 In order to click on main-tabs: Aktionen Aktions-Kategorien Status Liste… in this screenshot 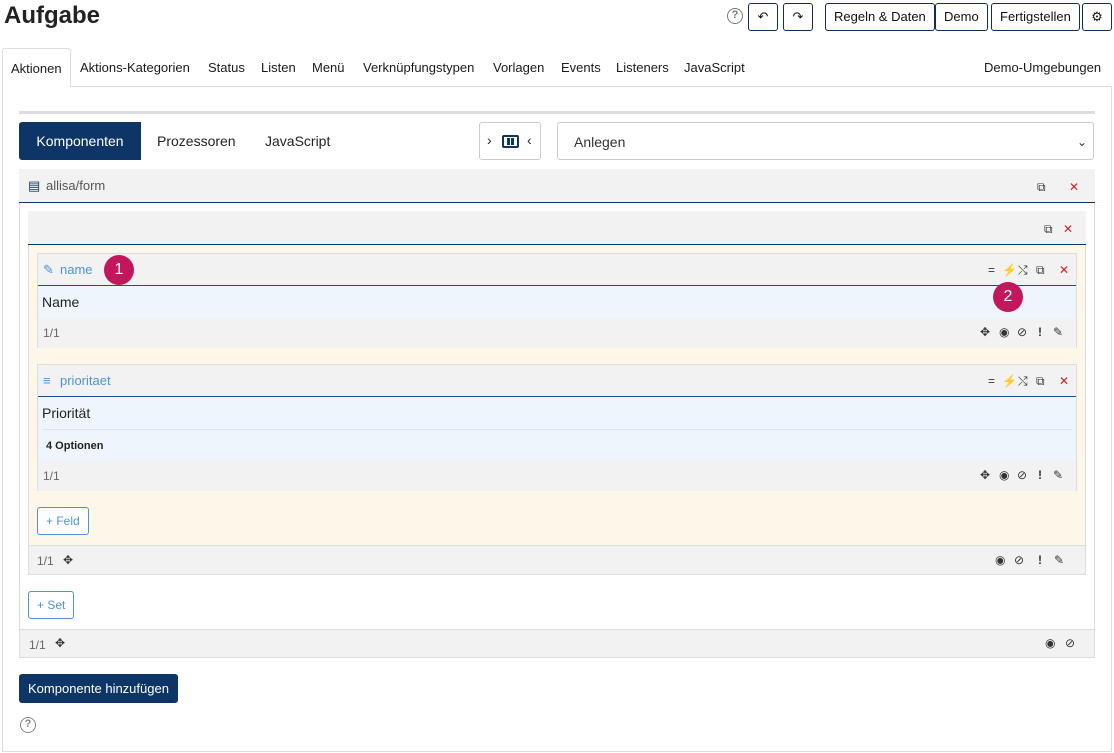, I will do `click(557, 67)`.